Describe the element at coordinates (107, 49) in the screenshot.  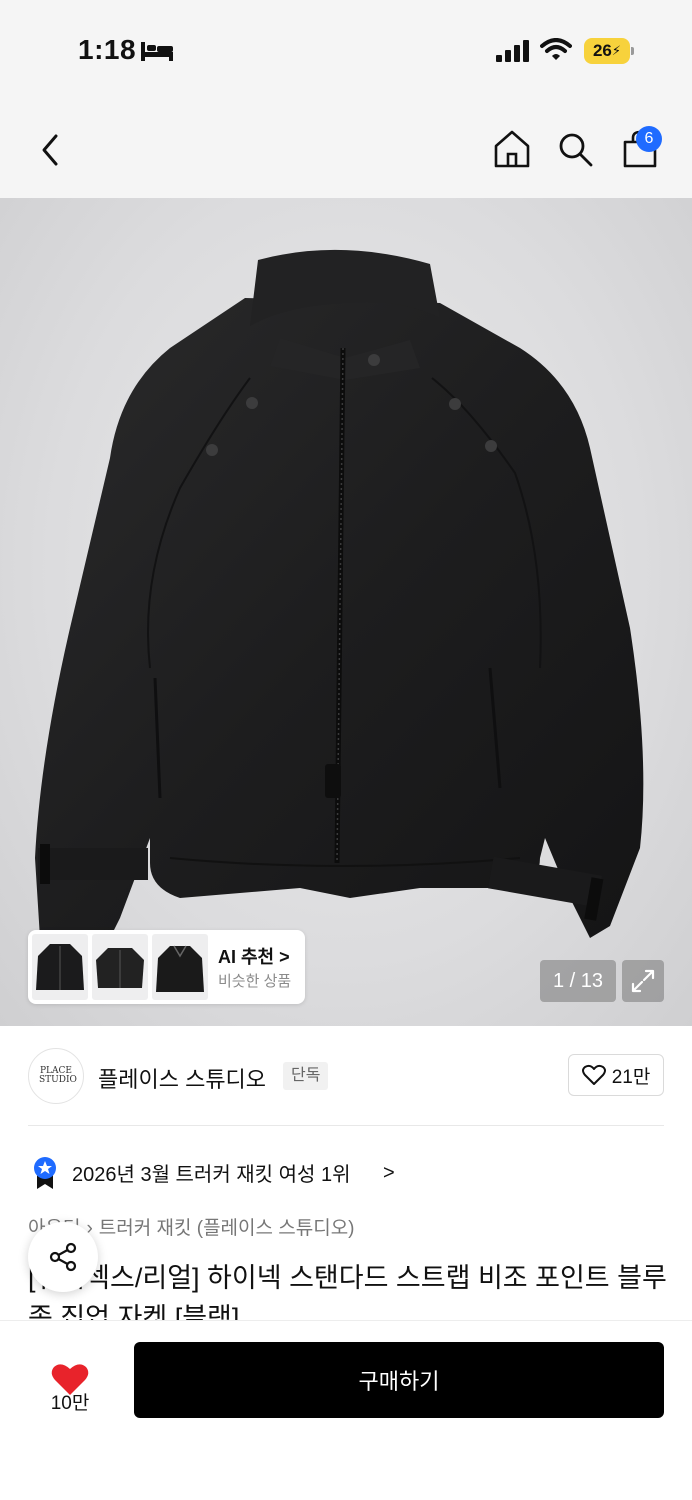
I see `status-time: 1:18` at that location.